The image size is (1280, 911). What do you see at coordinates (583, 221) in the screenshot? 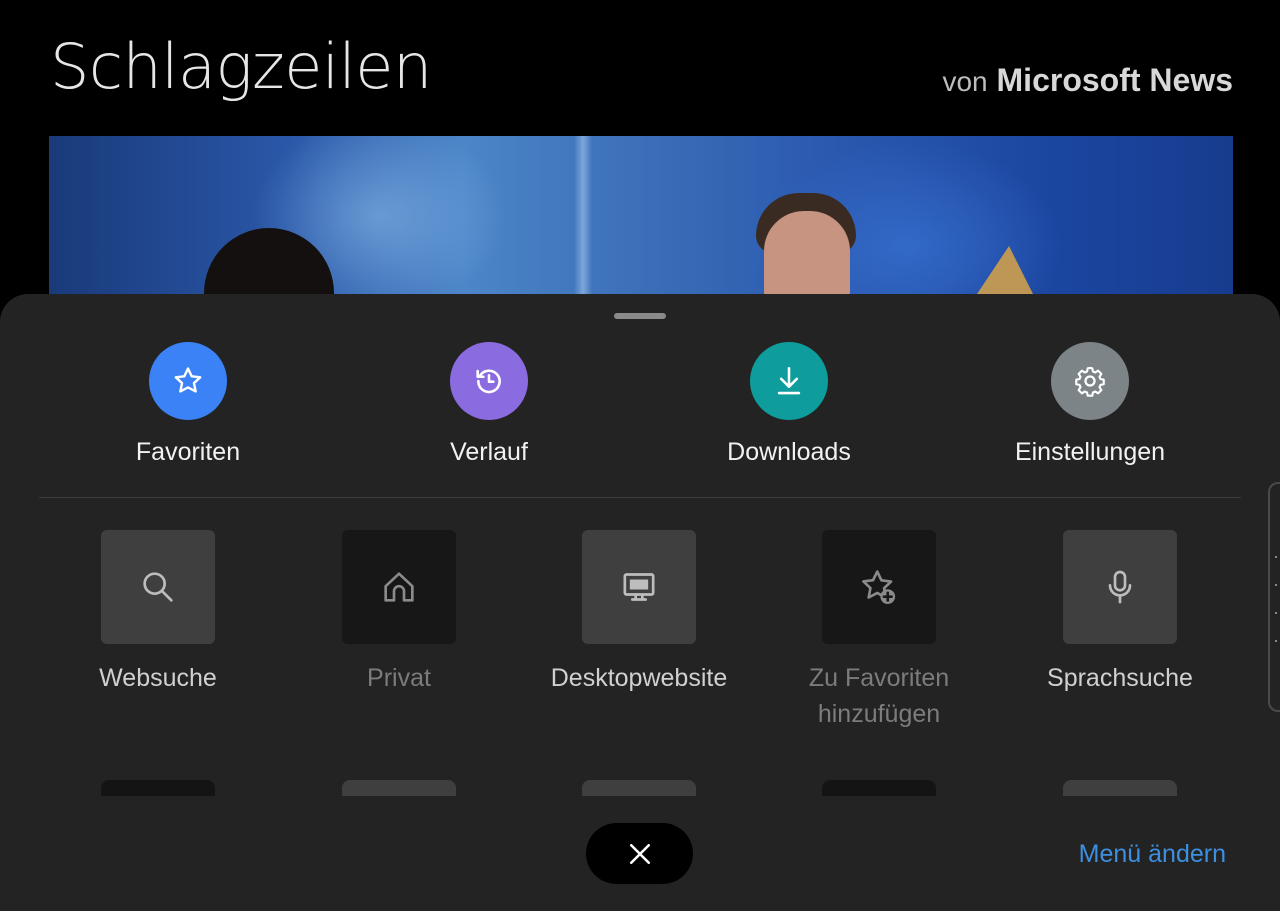
I see `hero-stage-light` at bounding box center [583, 221].